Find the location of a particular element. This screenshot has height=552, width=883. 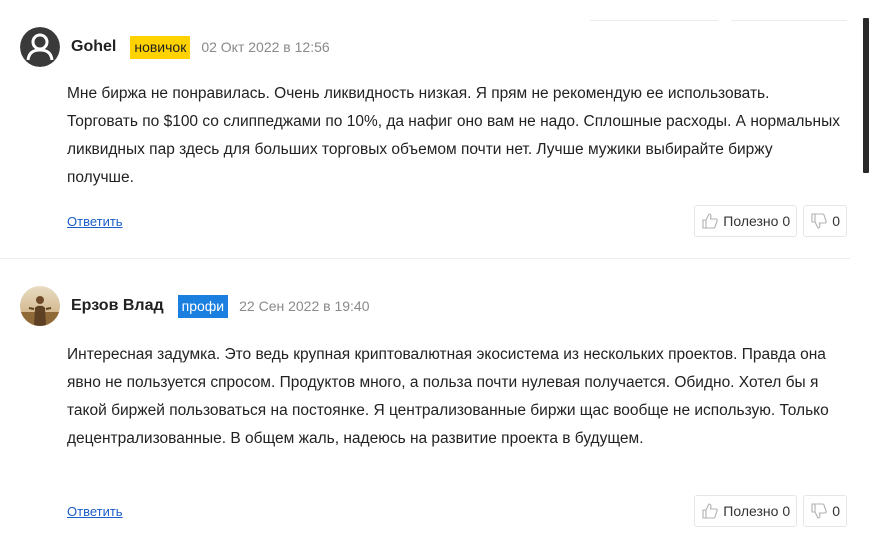

user-photo-avatar is located at coordinates (40, 306).